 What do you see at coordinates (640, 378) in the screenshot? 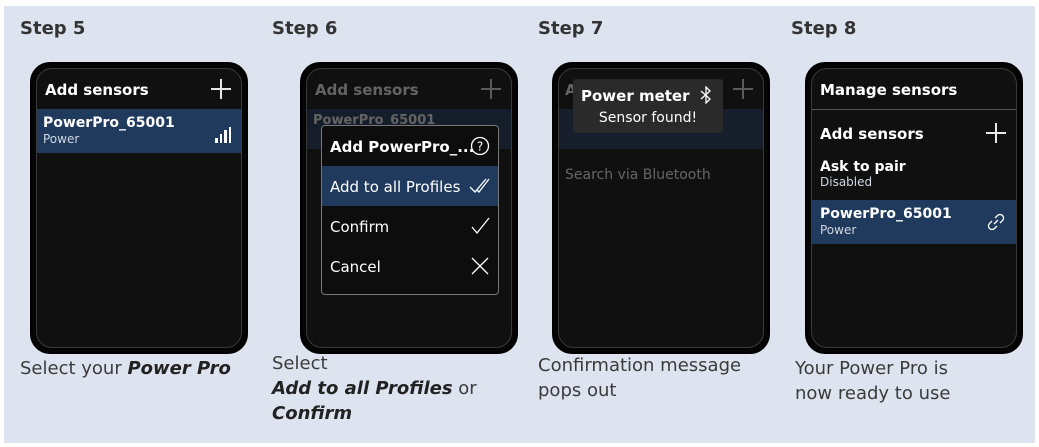
I see `caption: Confirmation message pops out` at bounding box center [640, 378].